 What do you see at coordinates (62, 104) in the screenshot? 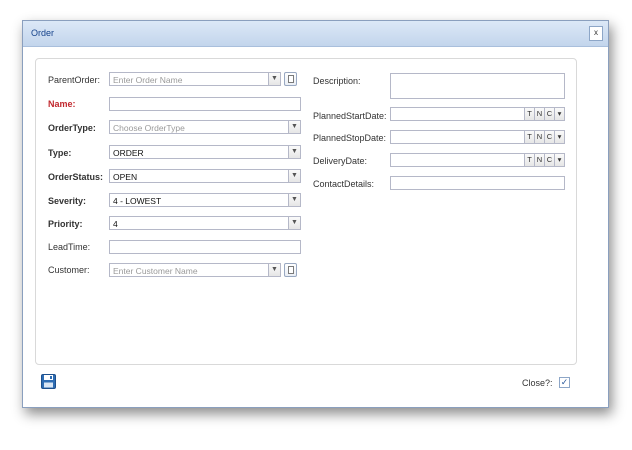
I see `name-label: Name:` at bounding box center [62, 104].